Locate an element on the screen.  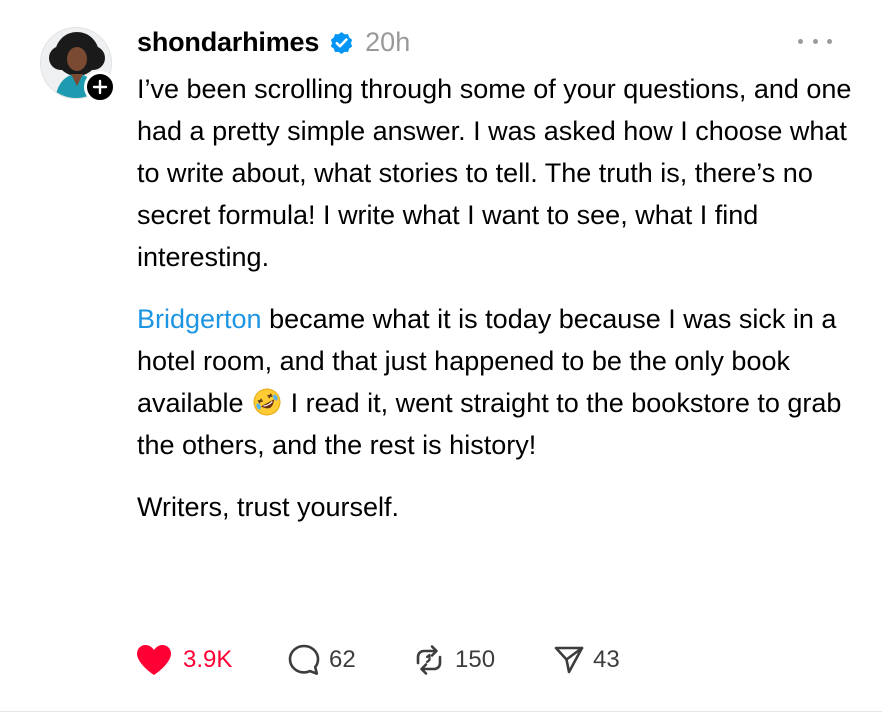
repost-icon is located at coordinates (429, 660).